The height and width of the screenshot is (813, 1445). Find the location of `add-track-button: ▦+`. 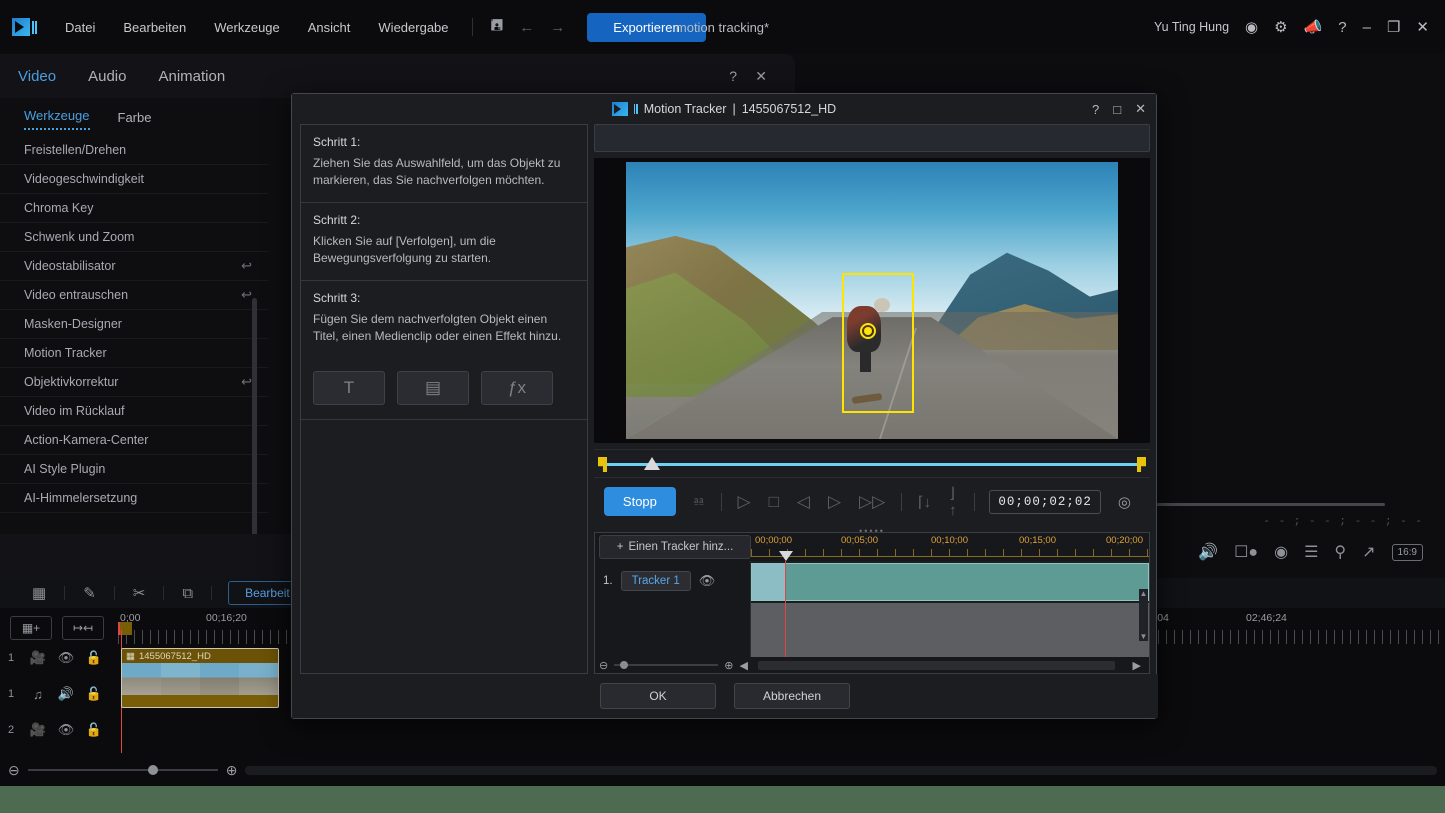

add-track-button: ▦+ is located at coordinates (31, 628).